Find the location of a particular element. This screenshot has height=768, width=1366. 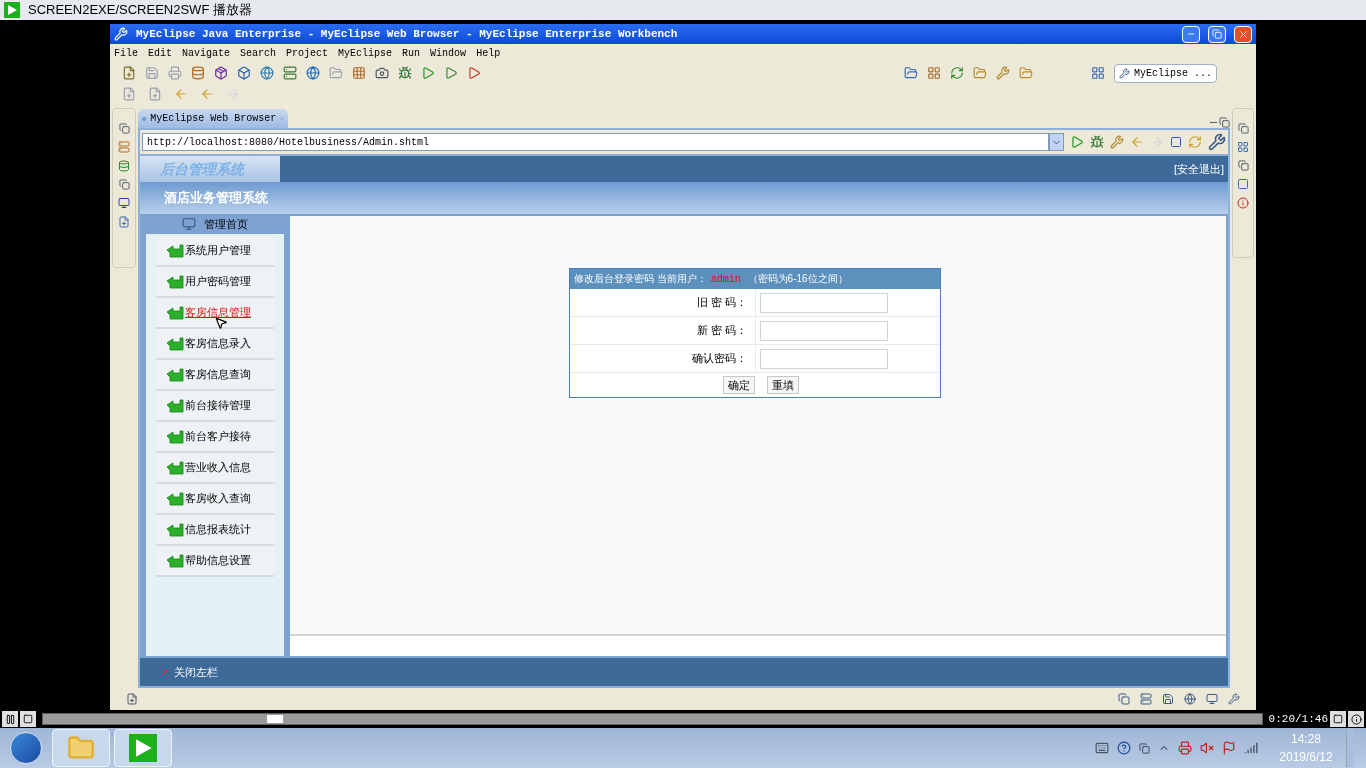

stop-icon is located at coordinates (1176, 142).